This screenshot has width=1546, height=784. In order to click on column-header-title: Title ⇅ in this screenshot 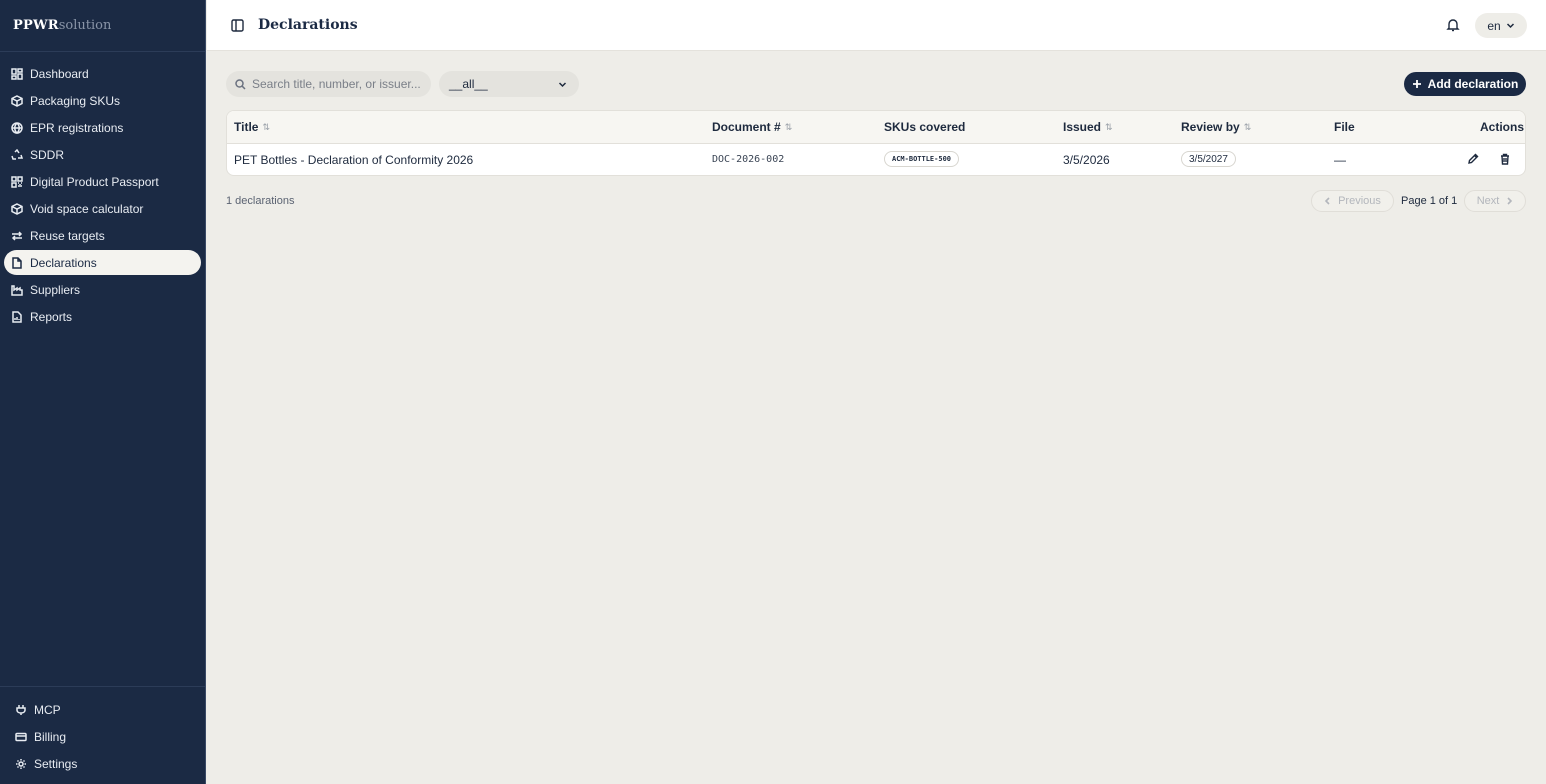, I will do `click(252, 127)`.